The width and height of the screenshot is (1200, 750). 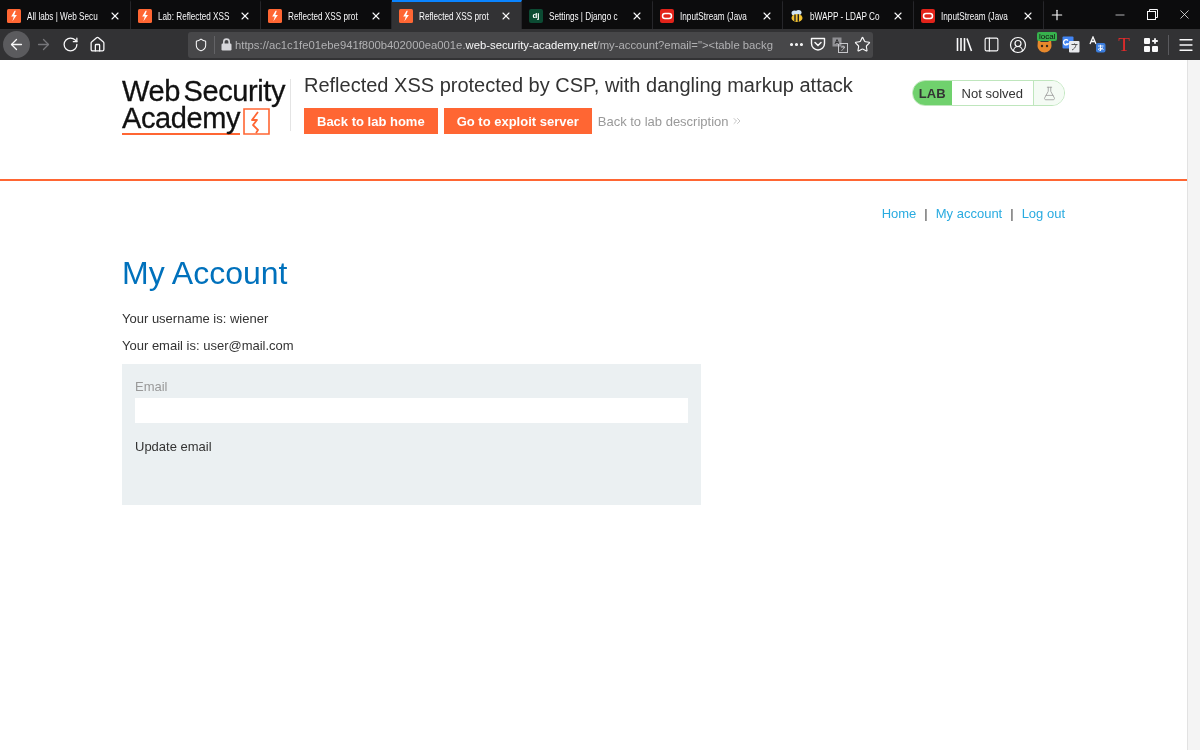 I want to click on lightning-logo-icon, so click(x=257, y=121).